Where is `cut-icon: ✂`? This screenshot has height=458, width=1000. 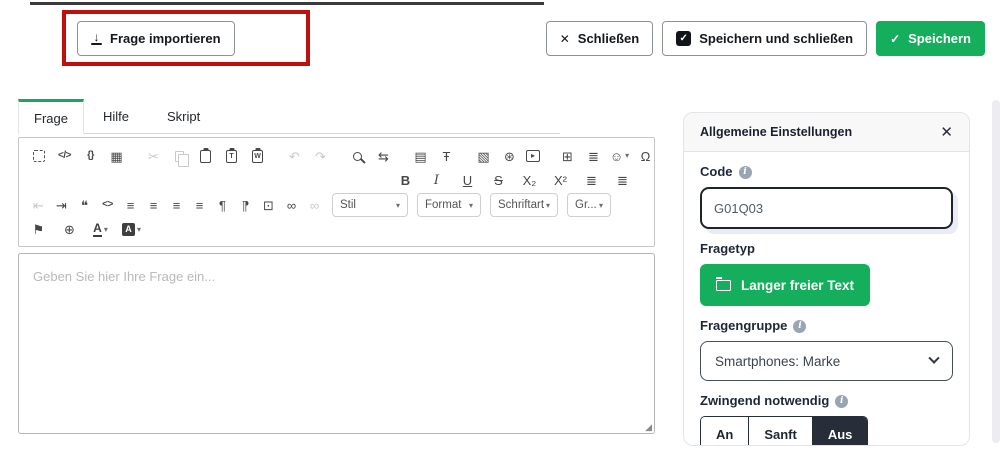 cut-icon: ✂ is located at coordinates (153, 156).